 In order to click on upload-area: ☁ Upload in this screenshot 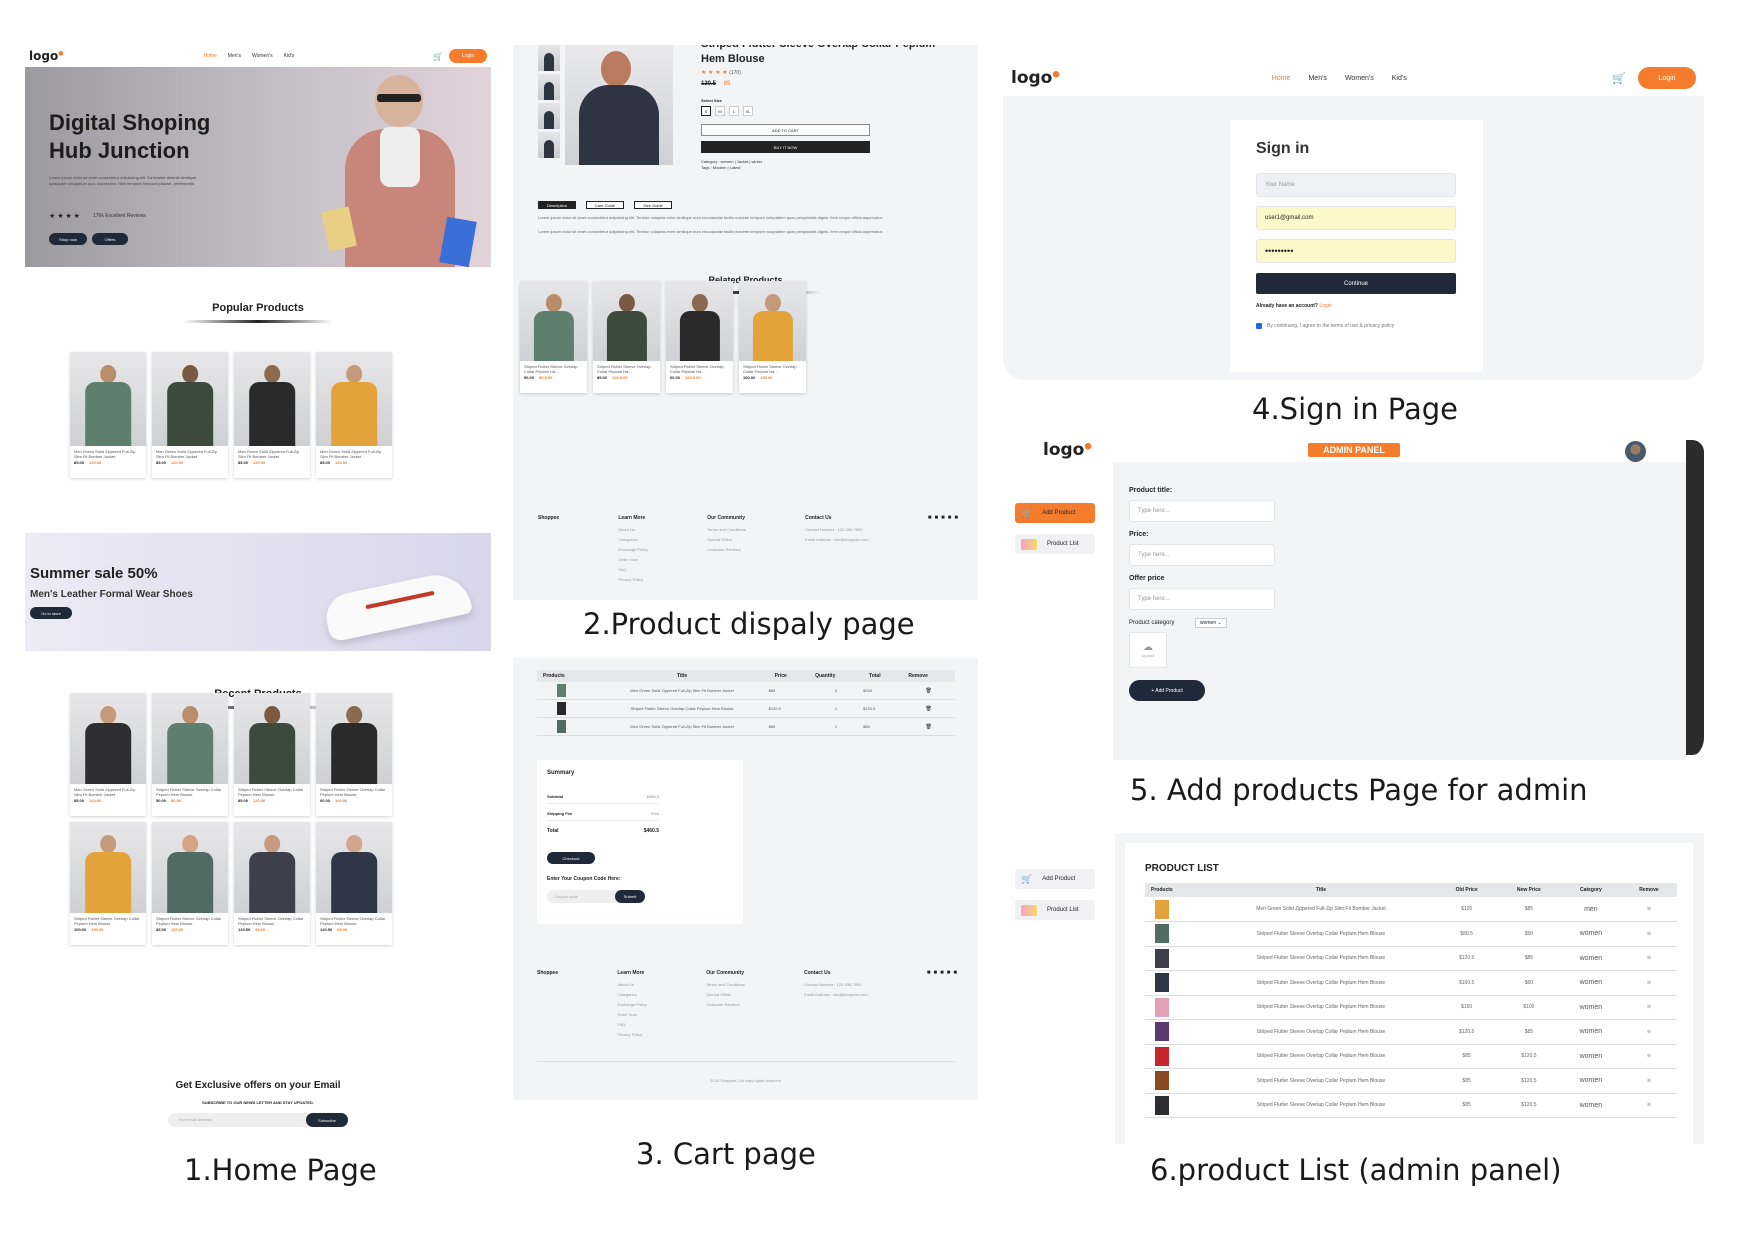, I will do `click(1148, 650)`.